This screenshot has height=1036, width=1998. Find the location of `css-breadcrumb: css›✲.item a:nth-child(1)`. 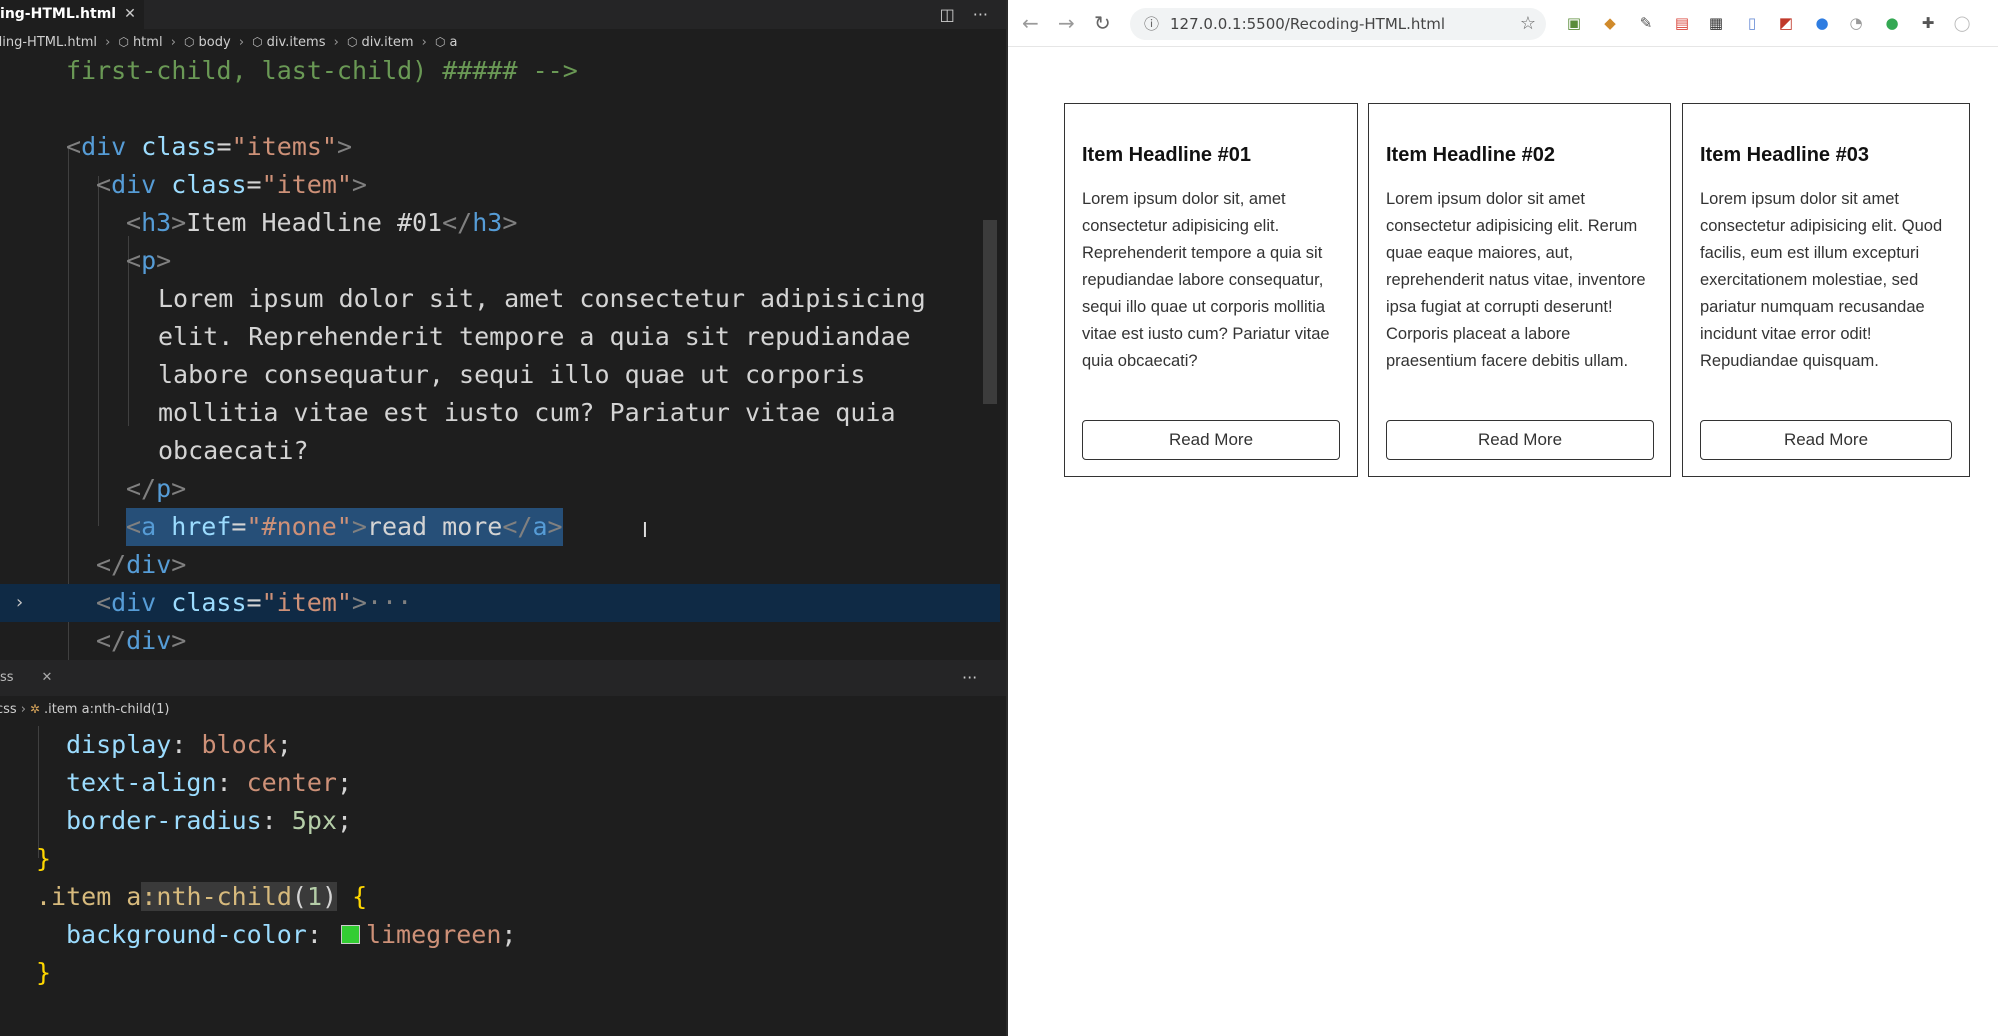

css-breadcrumb: css›✲.item a:nth-child(1) is located at coordinates (85, 709).